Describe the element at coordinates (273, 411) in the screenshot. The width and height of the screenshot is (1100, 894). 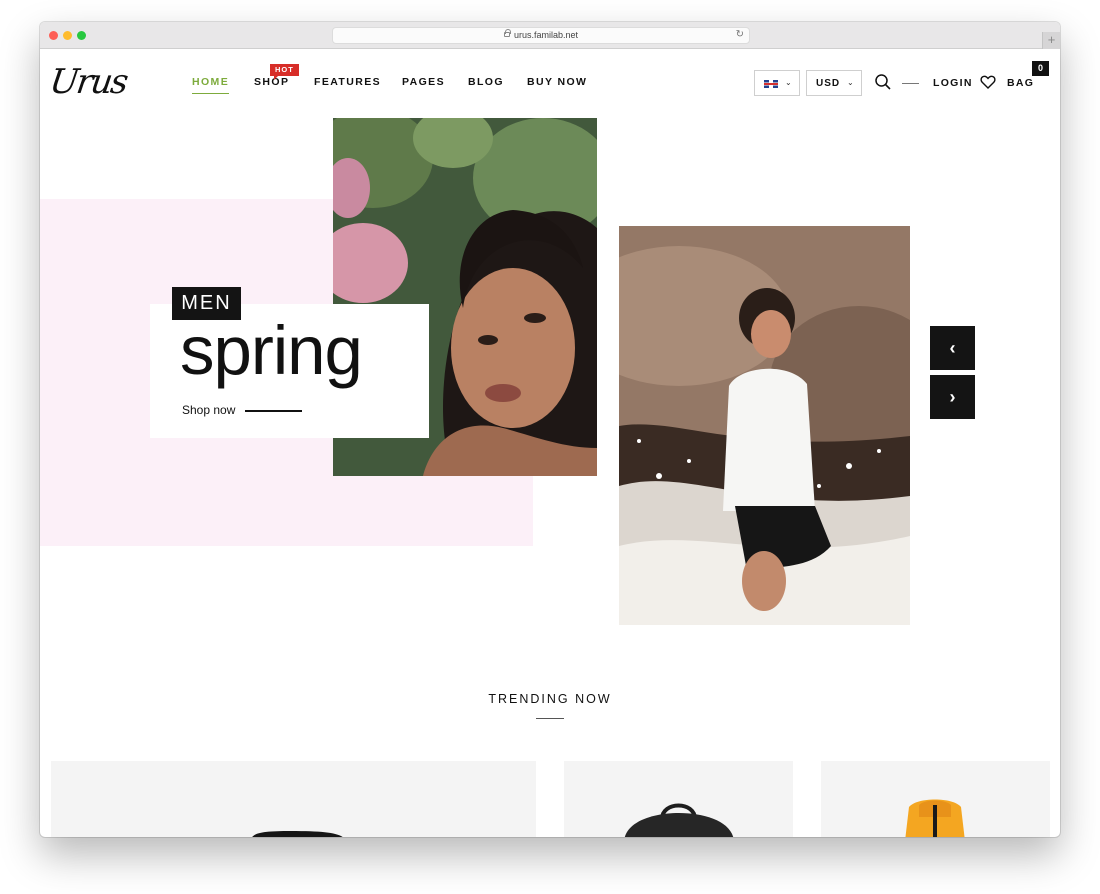
I see `shop-now-underline` at that location.